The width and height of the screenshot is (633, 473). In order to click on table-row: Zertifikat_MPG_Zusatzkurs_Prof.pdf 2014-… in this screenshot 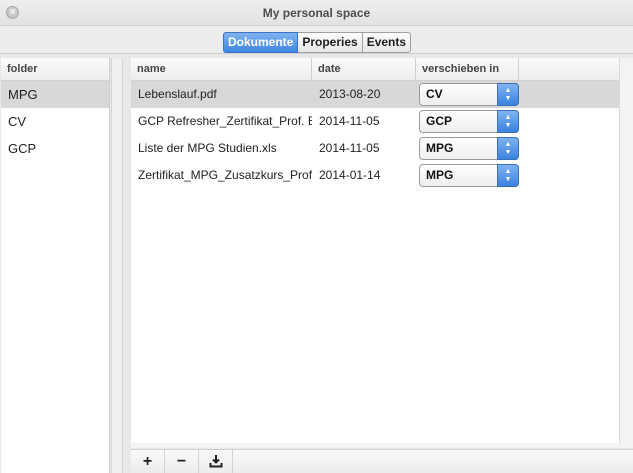, I will do `click(375, 175)`.